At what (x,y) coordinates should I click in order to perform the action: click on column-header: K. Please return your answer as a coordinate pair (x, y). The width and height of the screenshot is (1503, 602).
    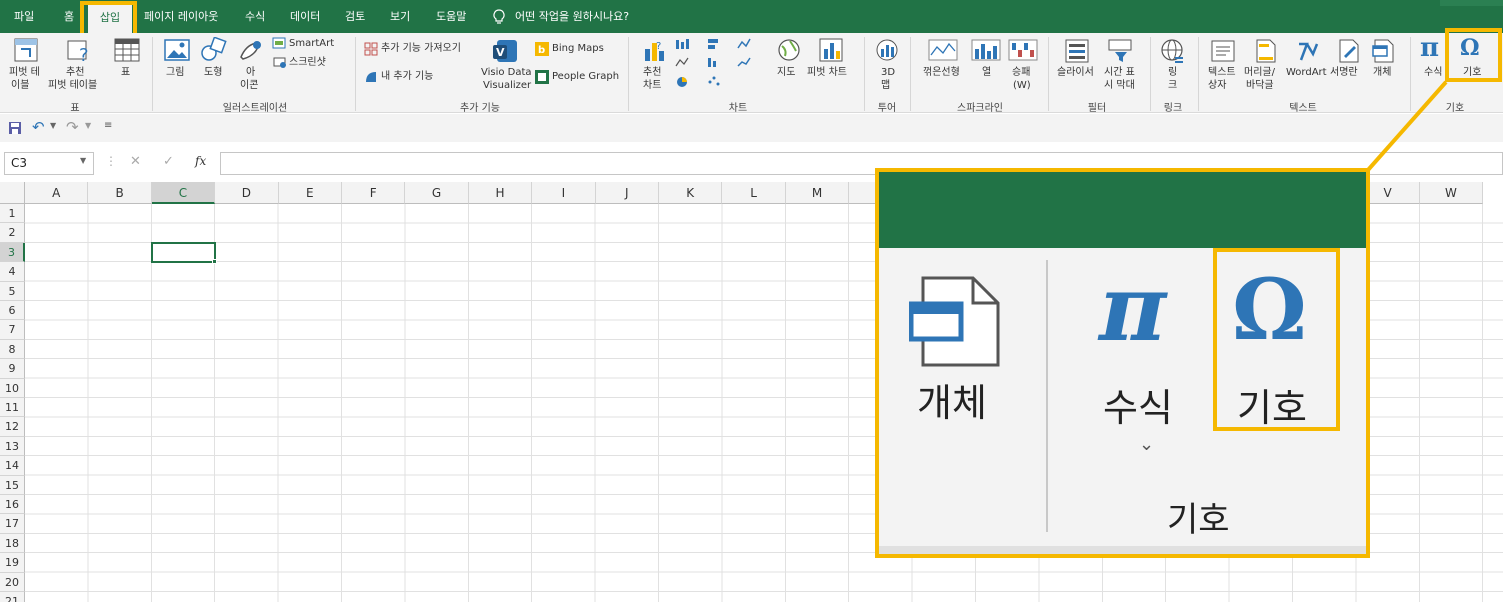
    Looking at the image, I should click on (691, 193).